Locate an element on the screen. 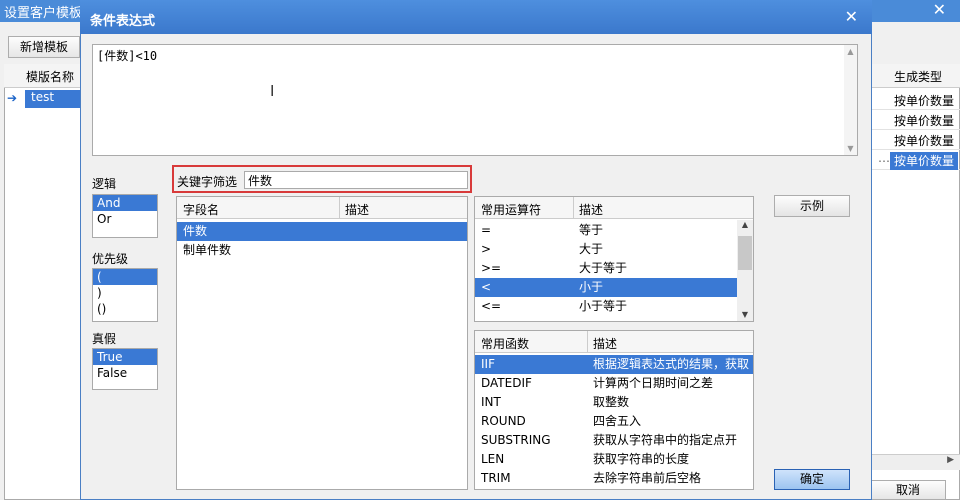 The height and width of the screenshot is (500, 960). template-name-cell: test is located at coordinates (54, 99).